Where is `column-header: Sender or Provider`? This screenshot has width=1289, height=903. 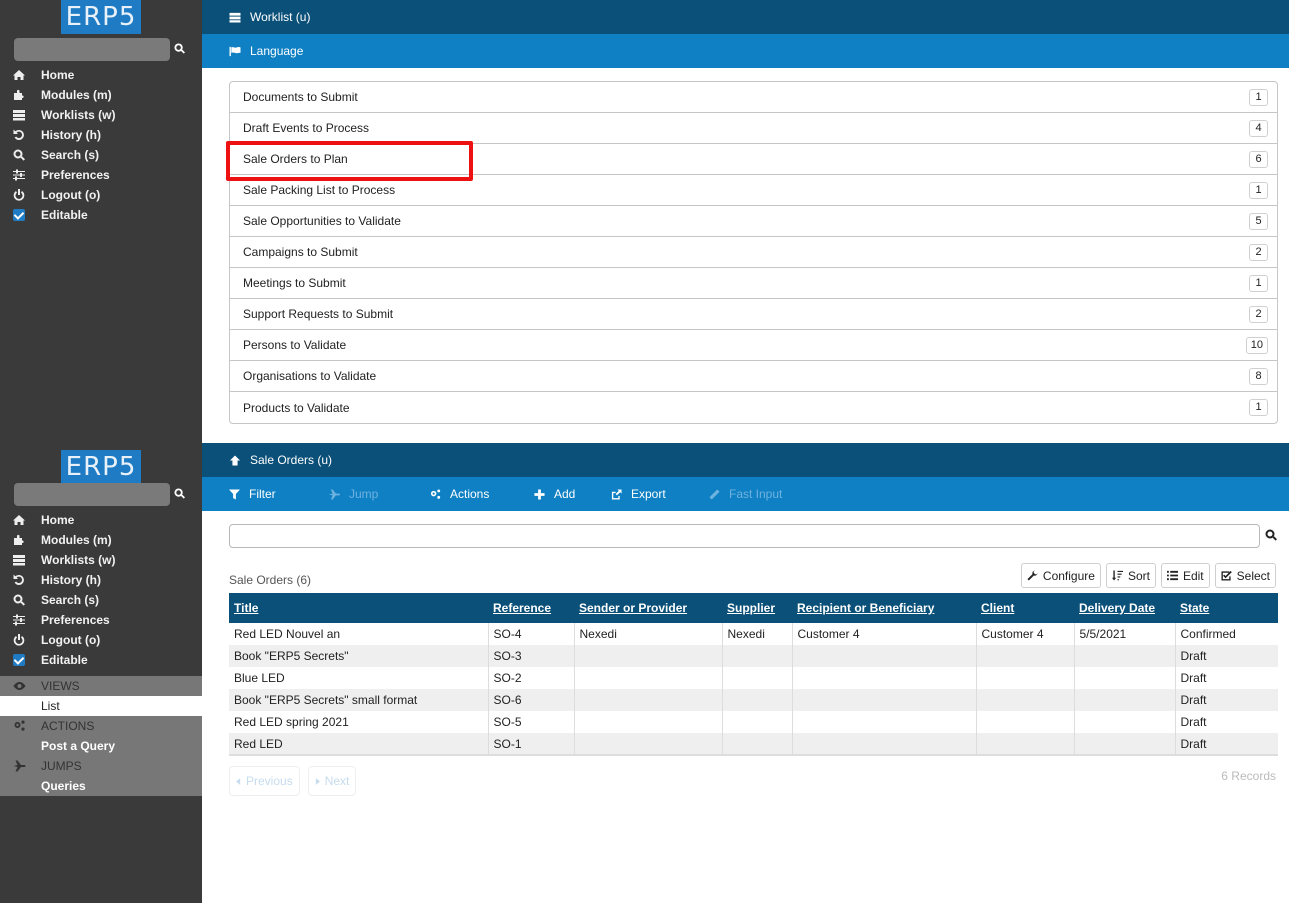 column-header: Sender or Provider is located at coordinates (648, 608).